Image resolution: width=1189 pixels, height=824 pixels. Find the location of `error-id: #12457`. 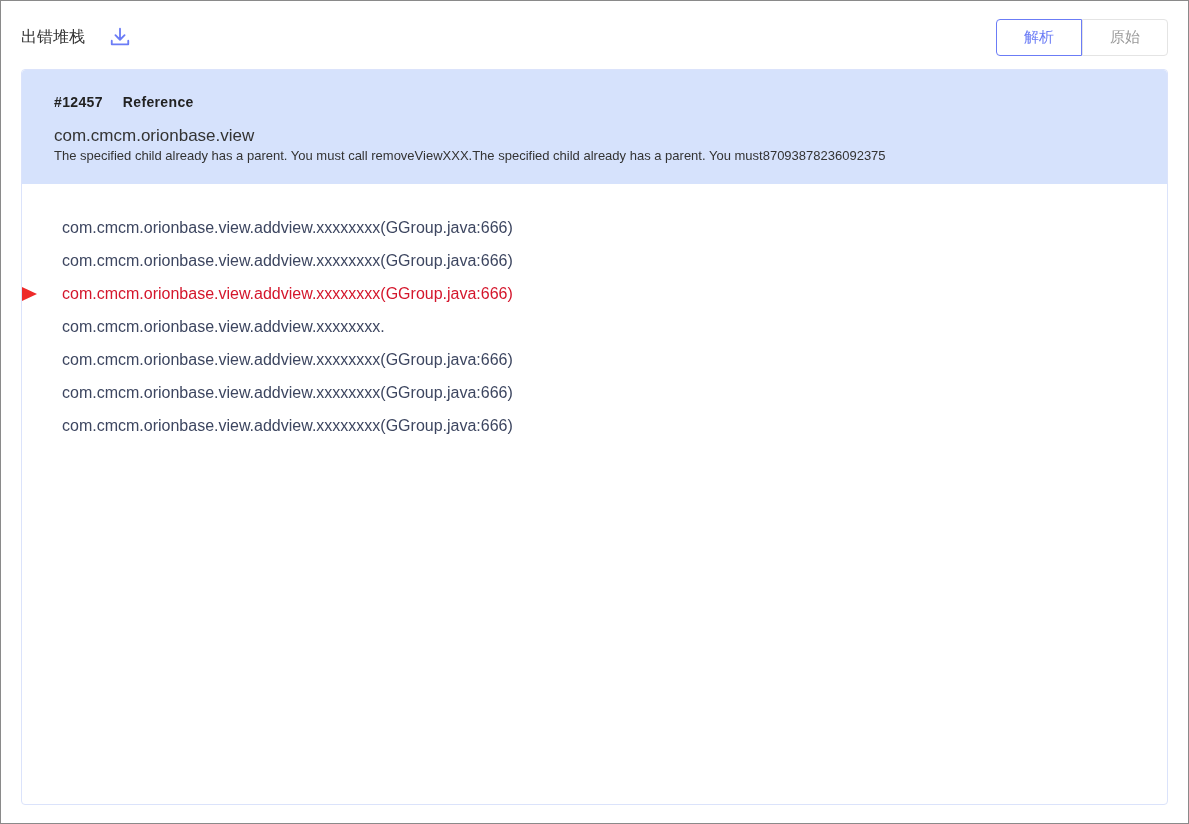

error-id: #12457 is located at coordinates (78, 102).